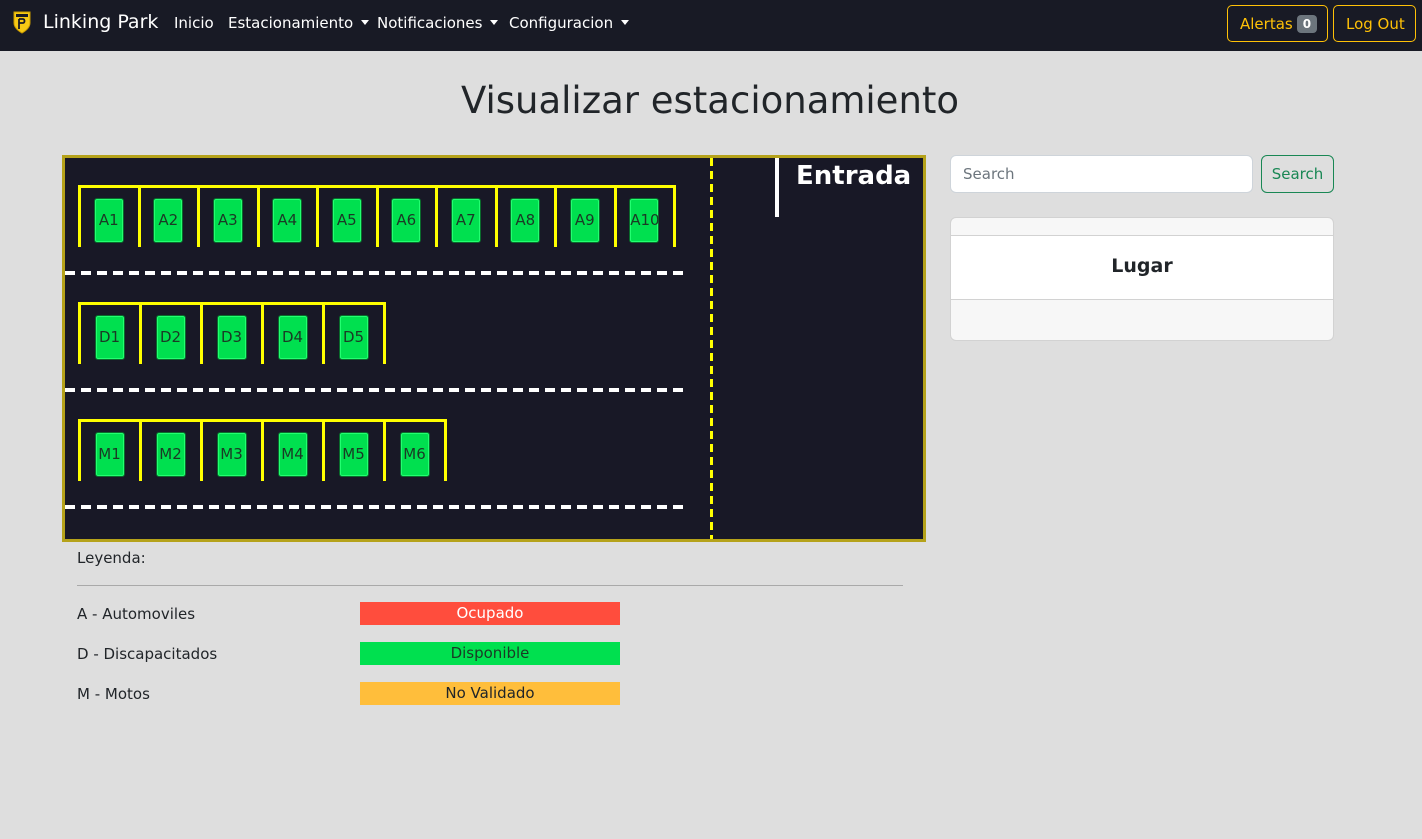  Describe the element at coordinates (1266, 24) in the screenshot. I see `alerts-label: Alertas` at that location.